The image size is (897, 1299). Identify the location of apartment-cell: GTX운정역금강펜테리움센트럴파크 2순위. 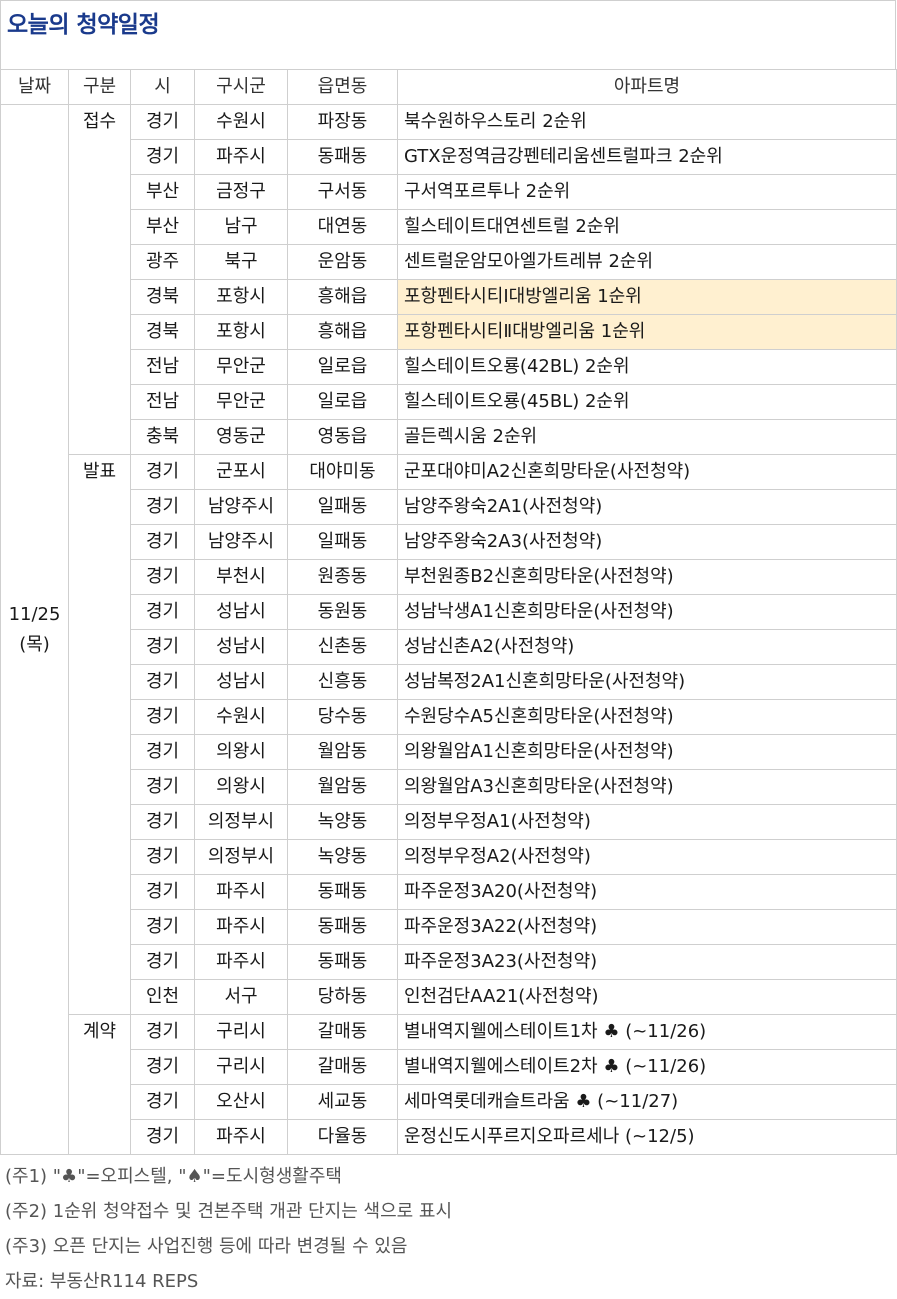
(647, 157).